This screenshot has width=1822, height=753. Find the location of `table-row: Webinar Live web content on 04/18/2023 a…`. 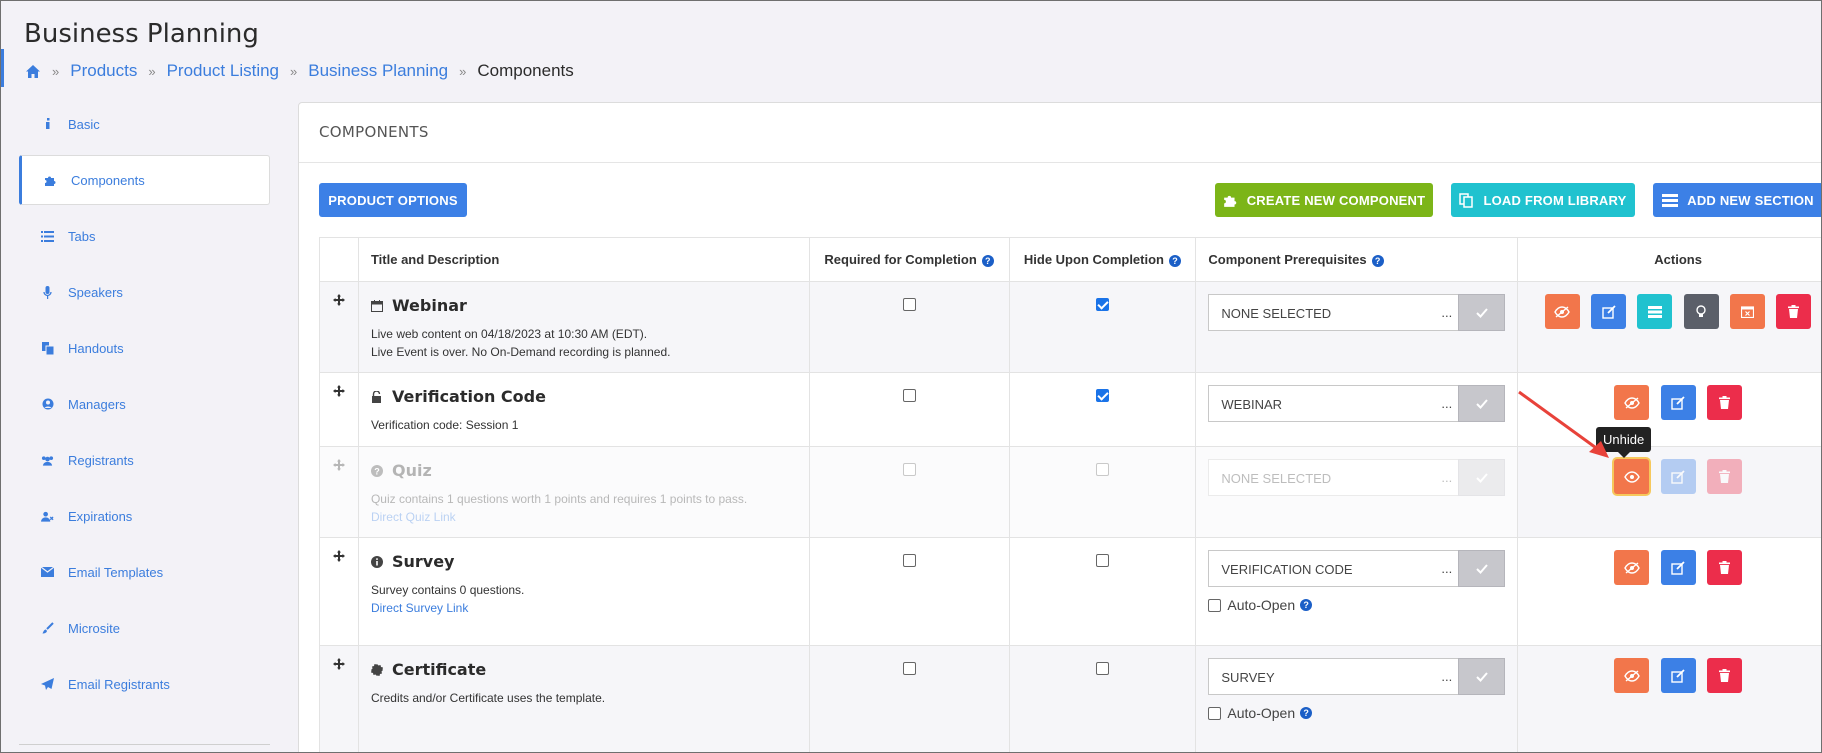

table-row: Webinar Live web content on 04/18/2023 a… is located at coordinates (1070, 327).